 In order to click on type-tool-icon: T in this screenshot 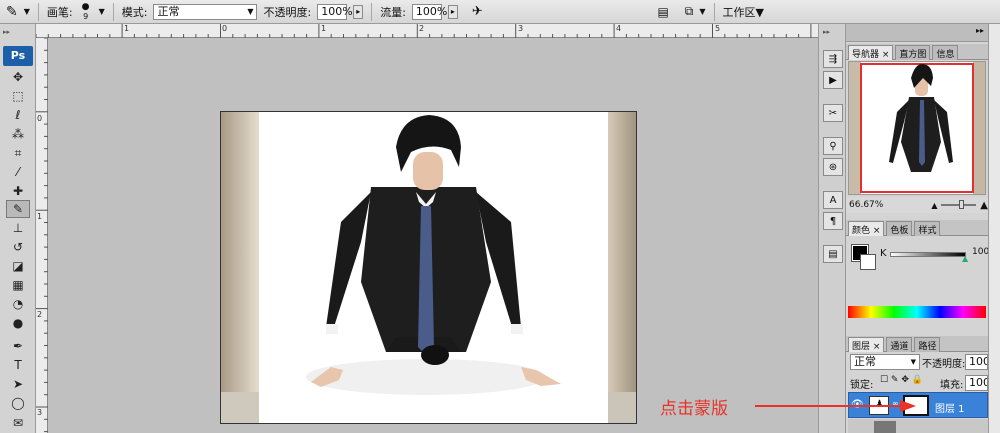, I will do `click(18, 365)`.